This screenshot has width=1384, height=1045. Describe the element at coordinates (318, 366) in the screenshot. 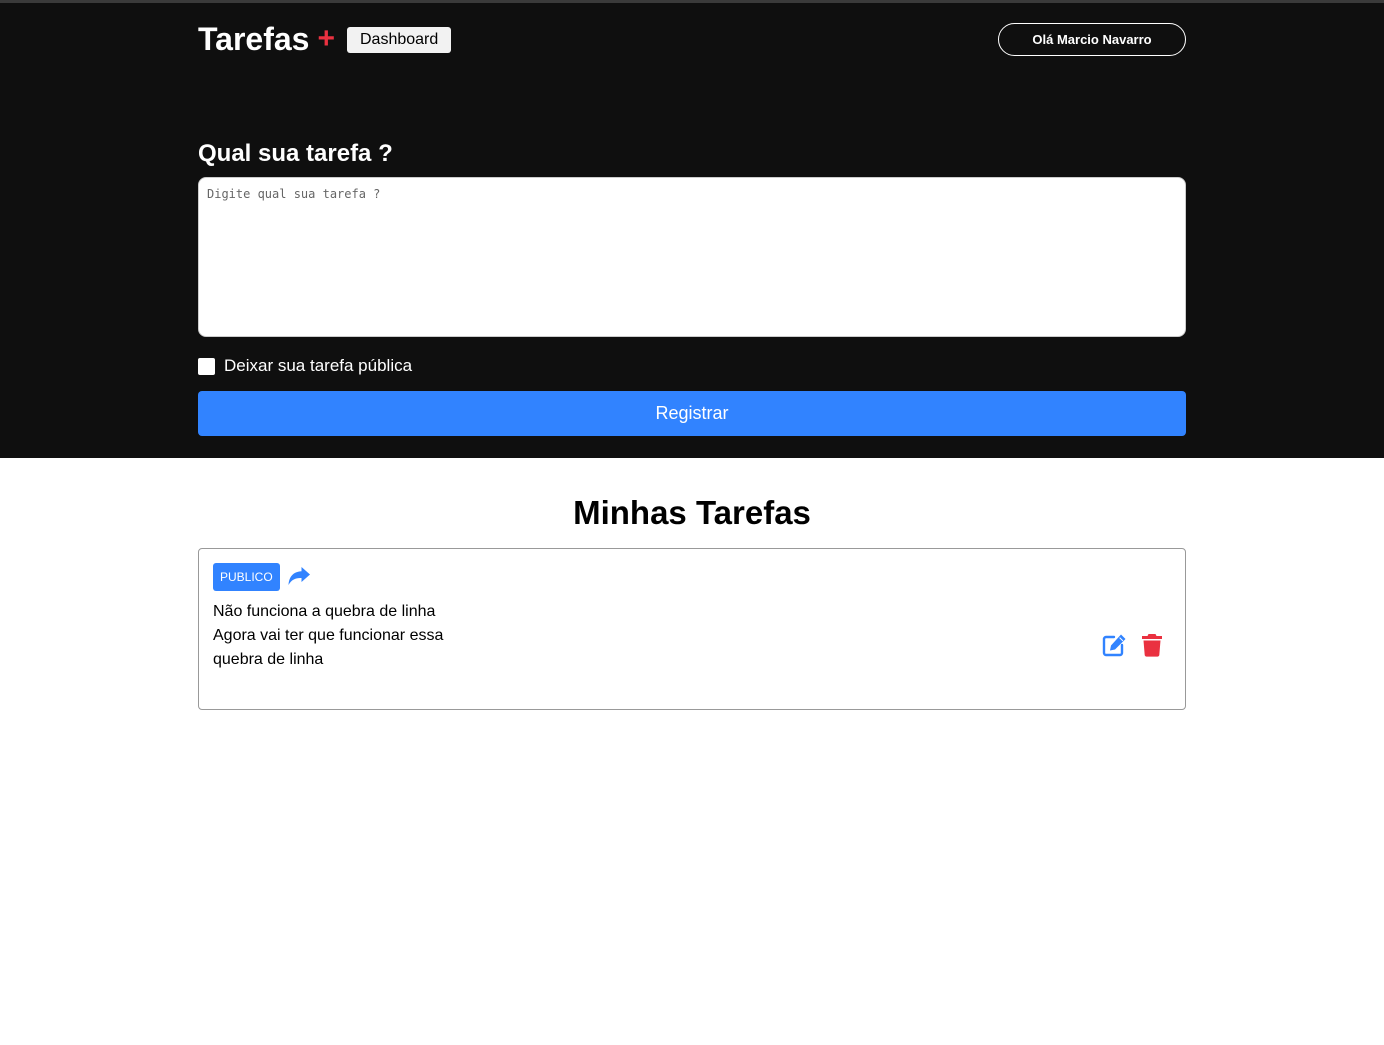

I see `public-checkbox-label: Deixar sua tarefa pública` at that location.